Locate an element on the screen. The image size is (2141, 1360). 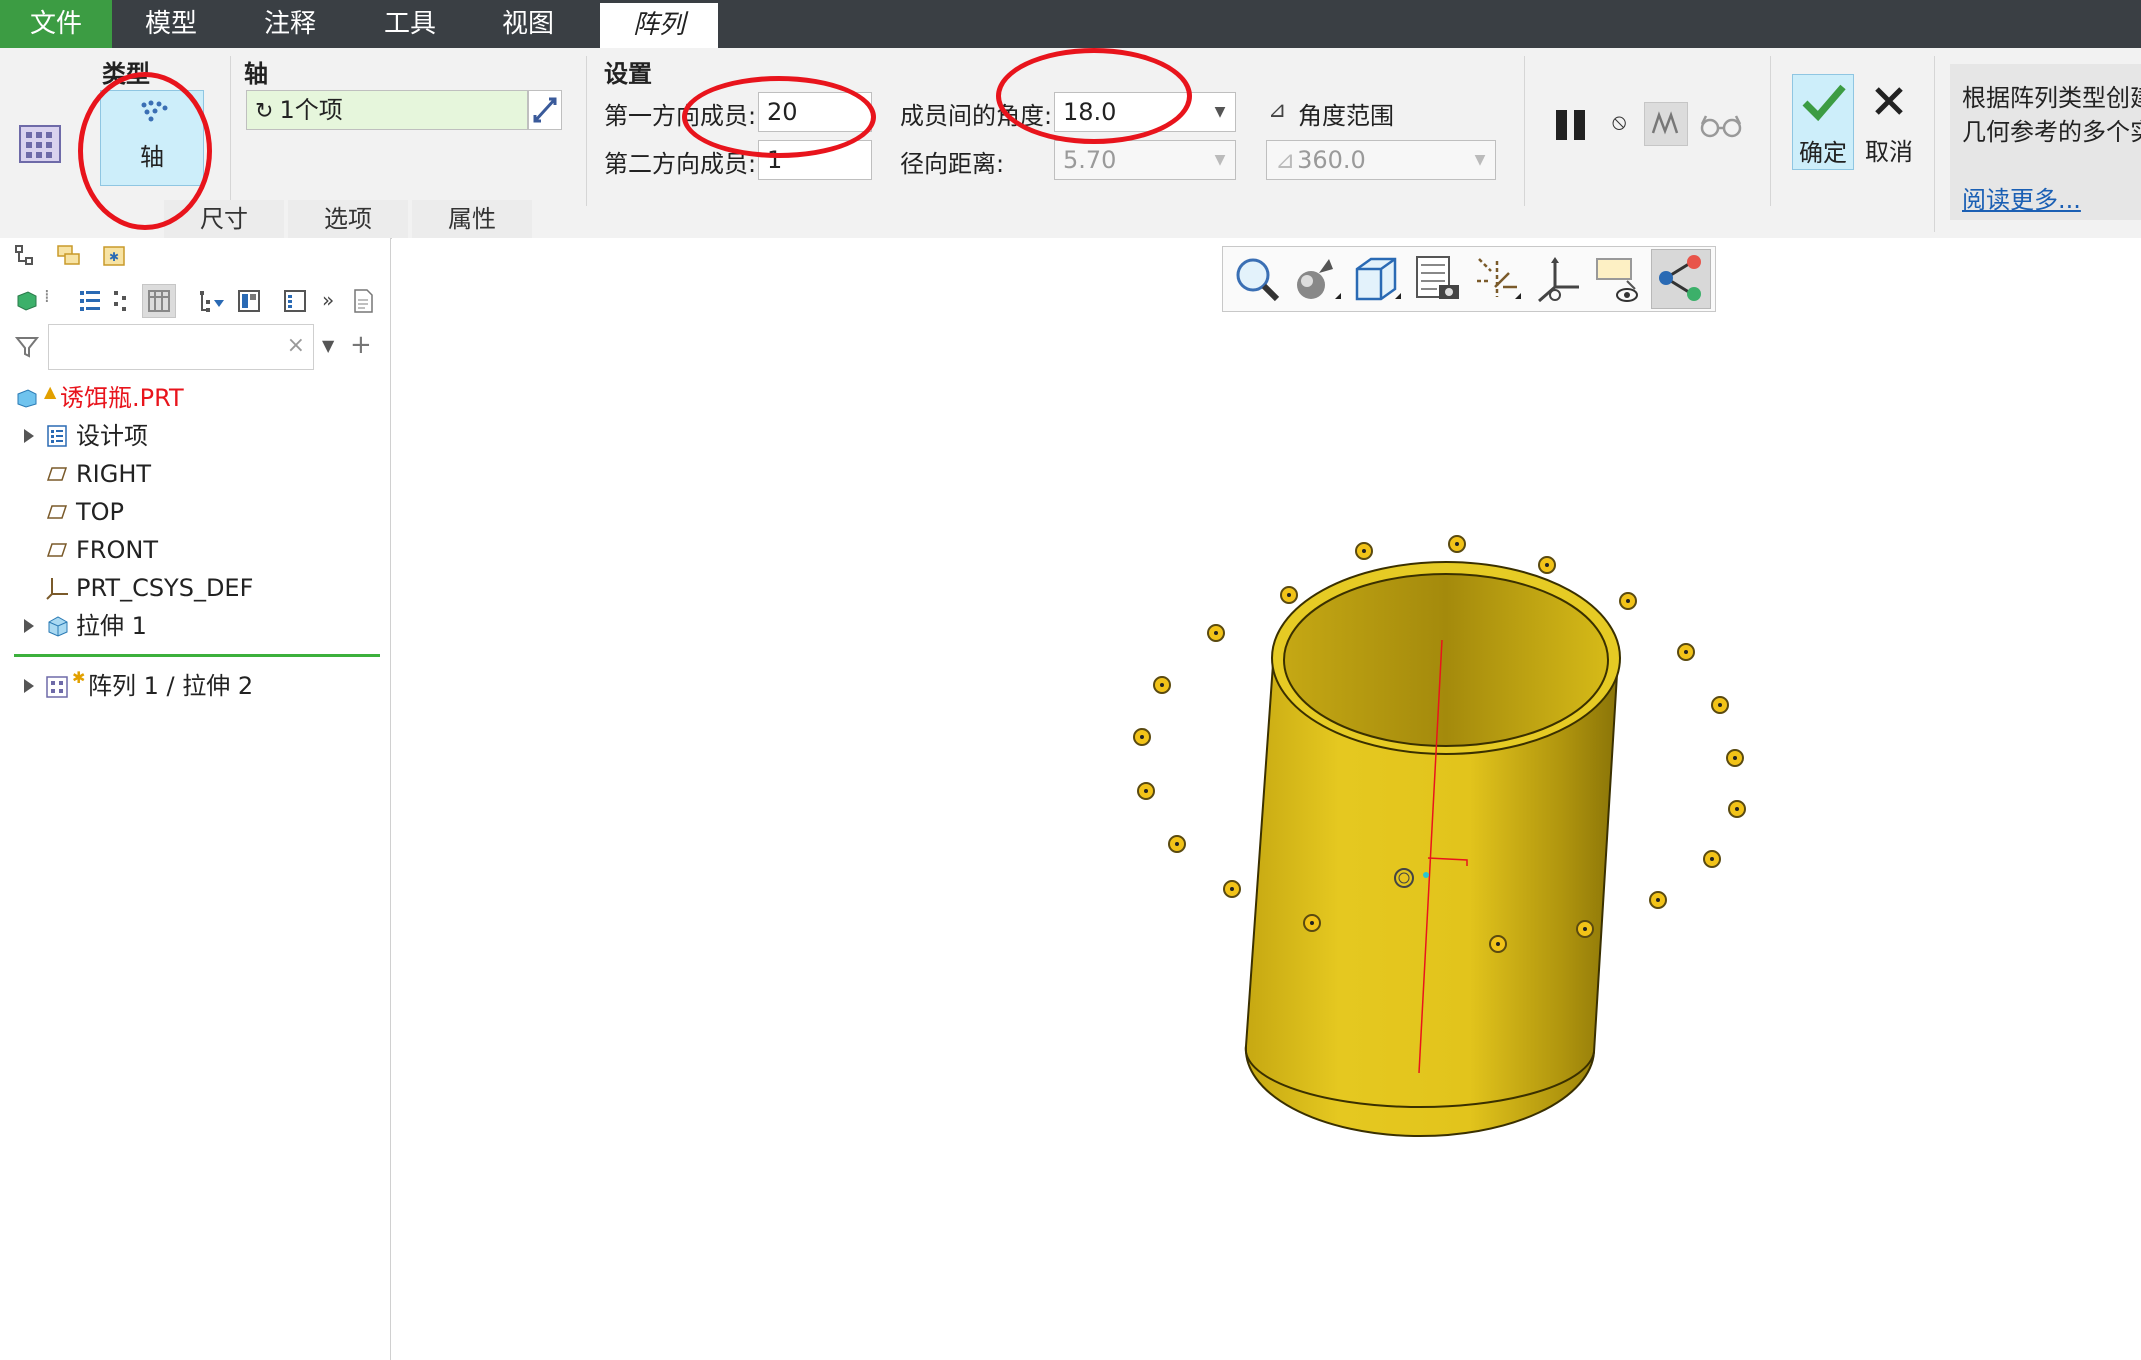
favorites-tab-icon: ✱ is located at coordinates (115, 256).